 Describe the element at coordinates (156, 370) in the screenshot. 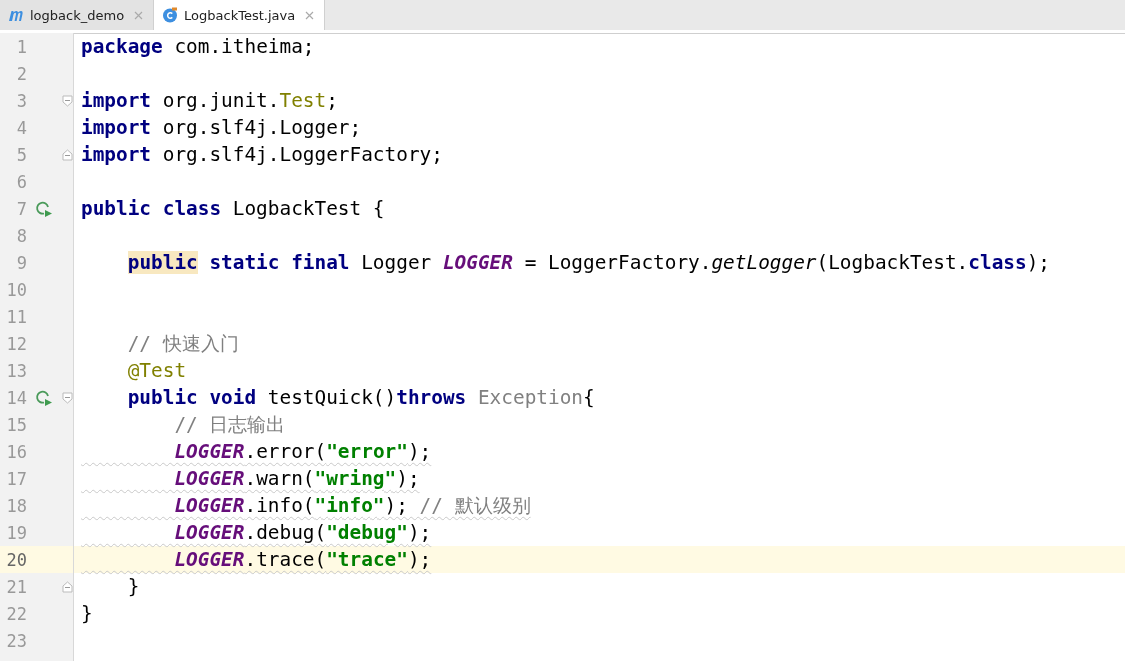

I see `code-line: @Test` at that location.